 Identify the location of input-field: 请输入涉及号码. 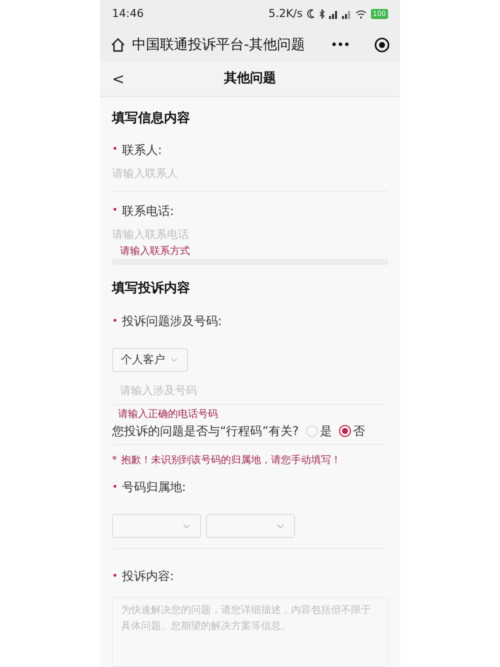
(254, 392).